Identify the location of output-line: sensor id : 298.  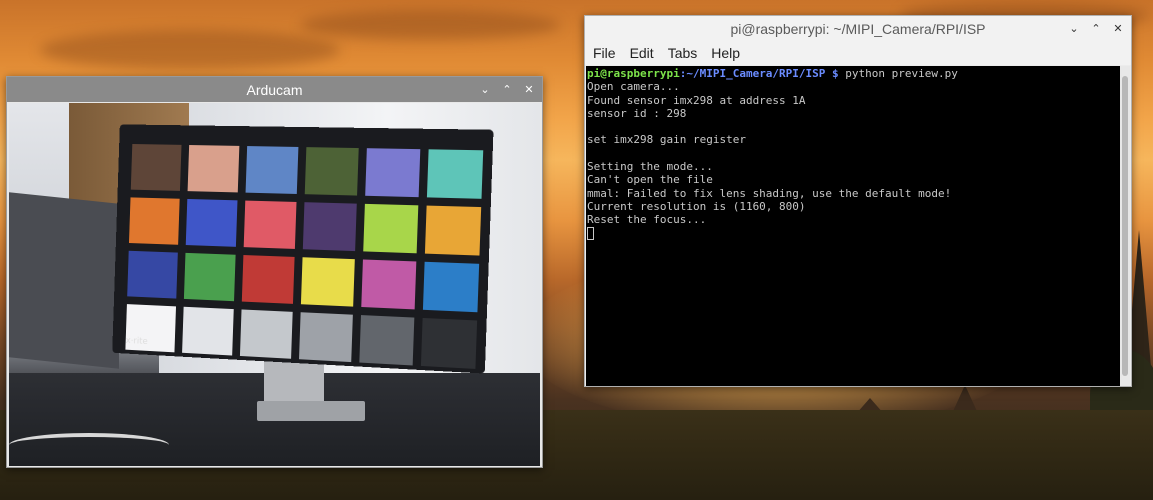
(637, 113).